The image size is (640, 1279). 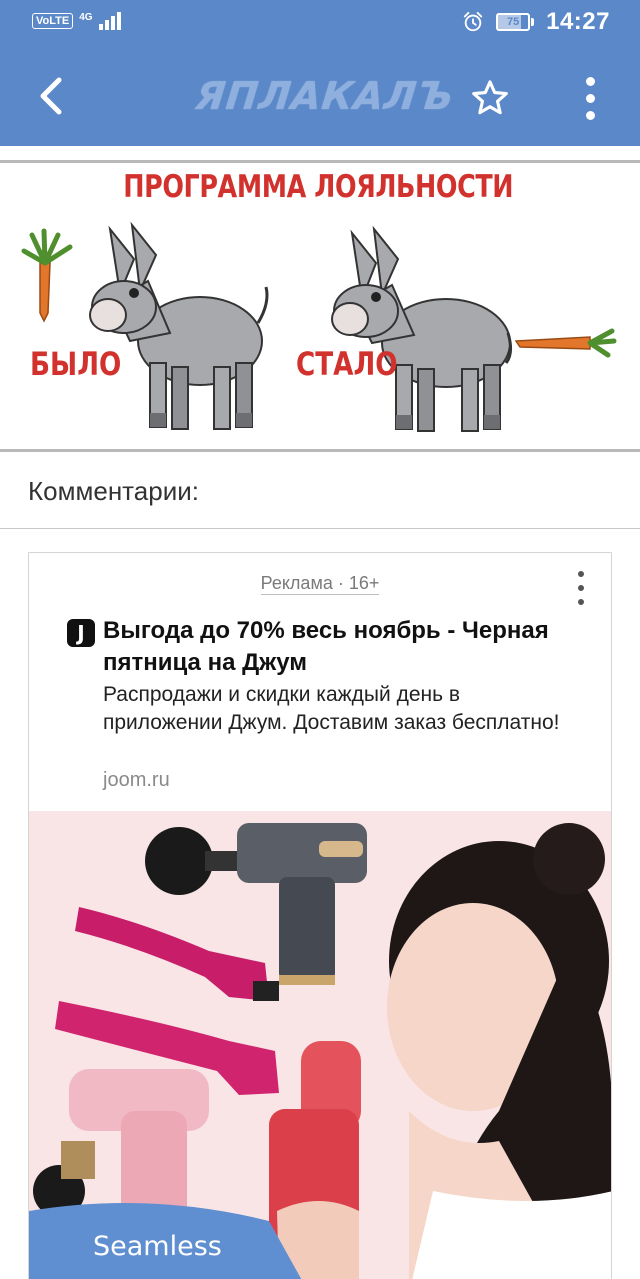 What do you see at coordinates (179, 325) in the screenshot?
I see `donkey-left` at bounding box center [179, 325].